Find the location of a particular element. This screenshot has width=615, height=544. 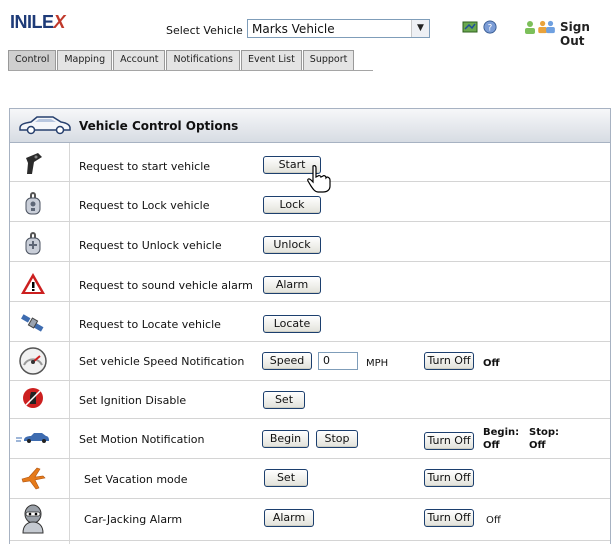

motion-stop-status: Off is located at coordinates (537, 445).